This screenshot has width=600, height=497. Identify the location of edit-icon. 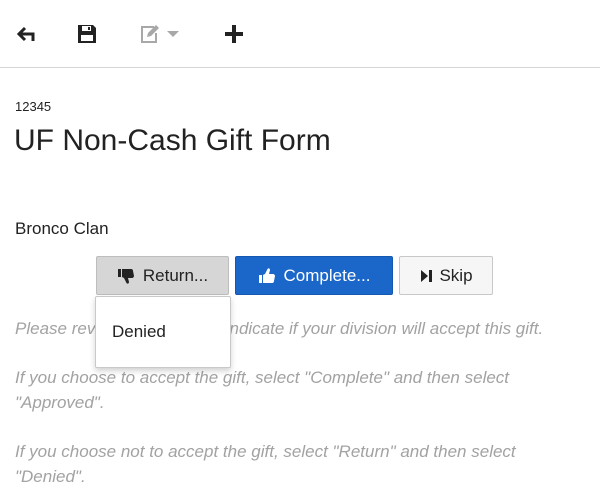
(149, 34).